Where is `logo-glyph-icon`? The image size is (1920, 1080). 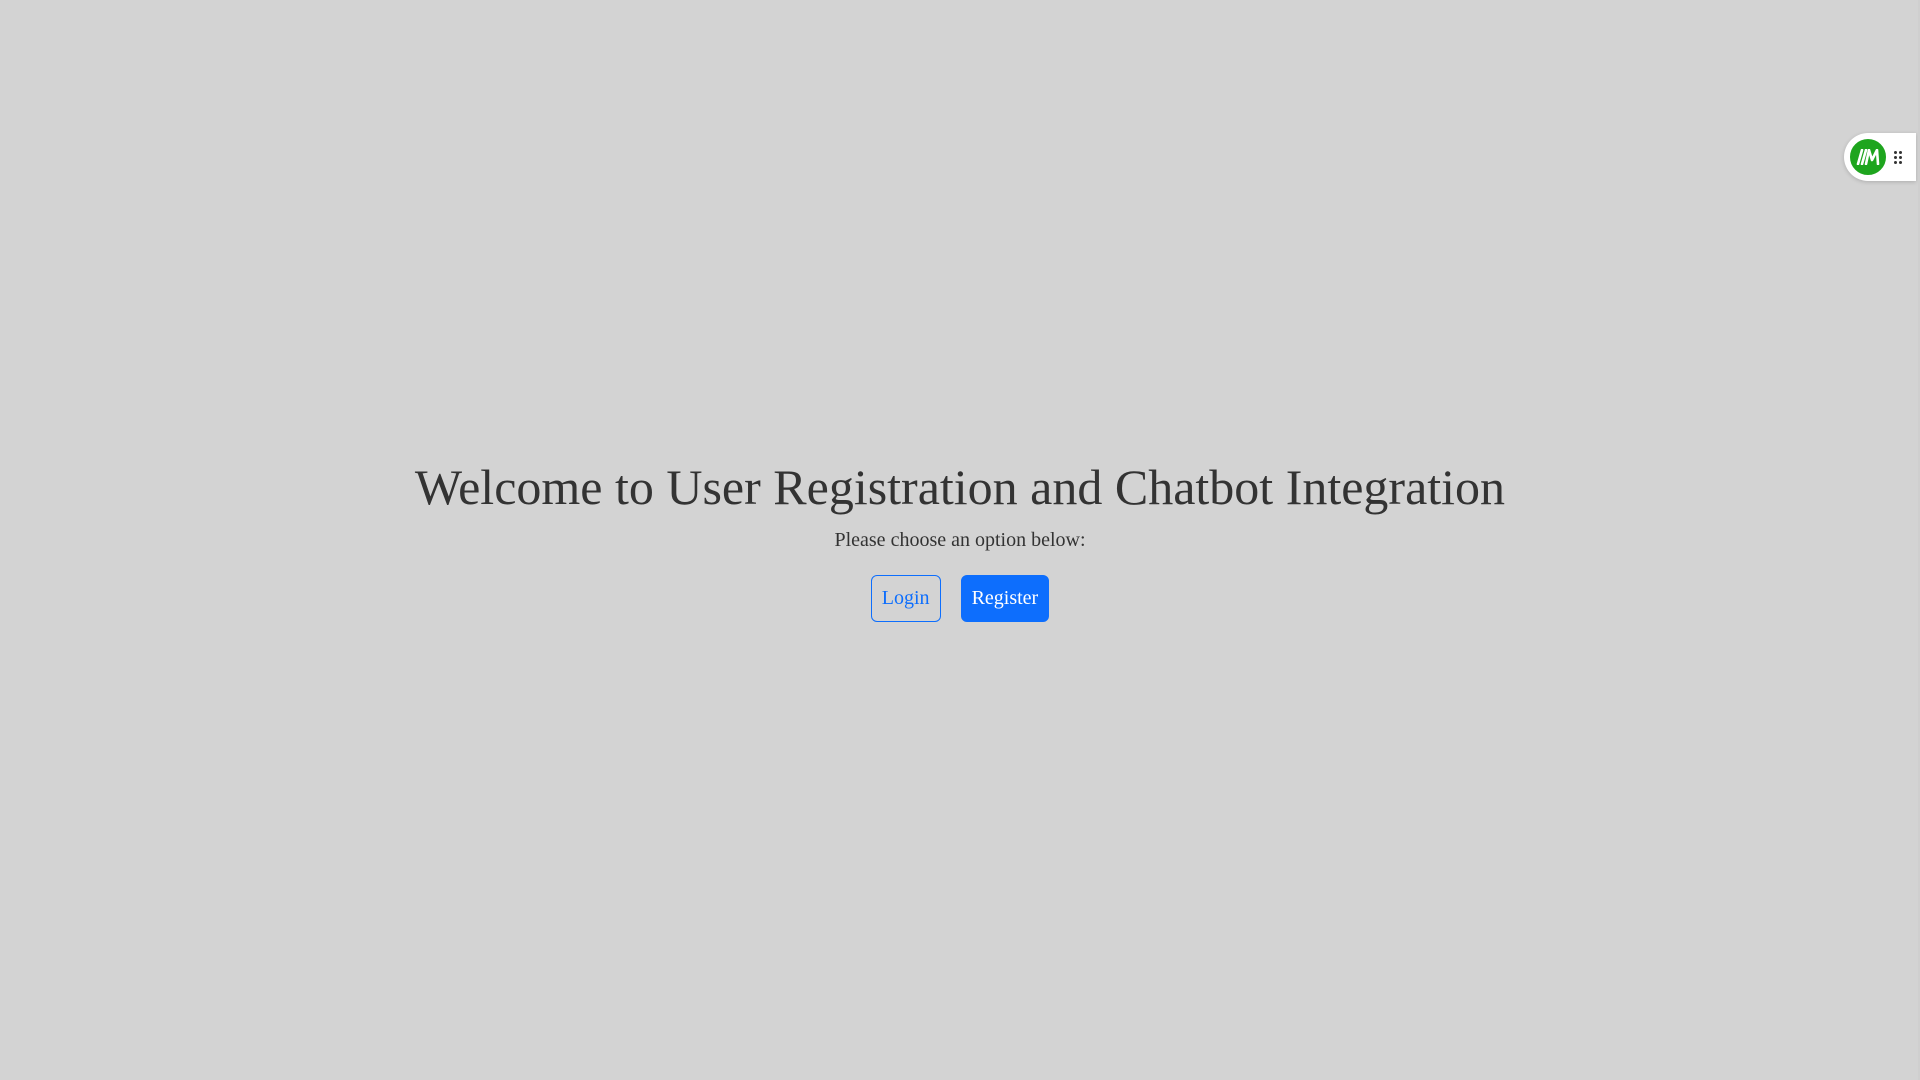
logo-glyph-icon is located at coordinates (1868, 157).